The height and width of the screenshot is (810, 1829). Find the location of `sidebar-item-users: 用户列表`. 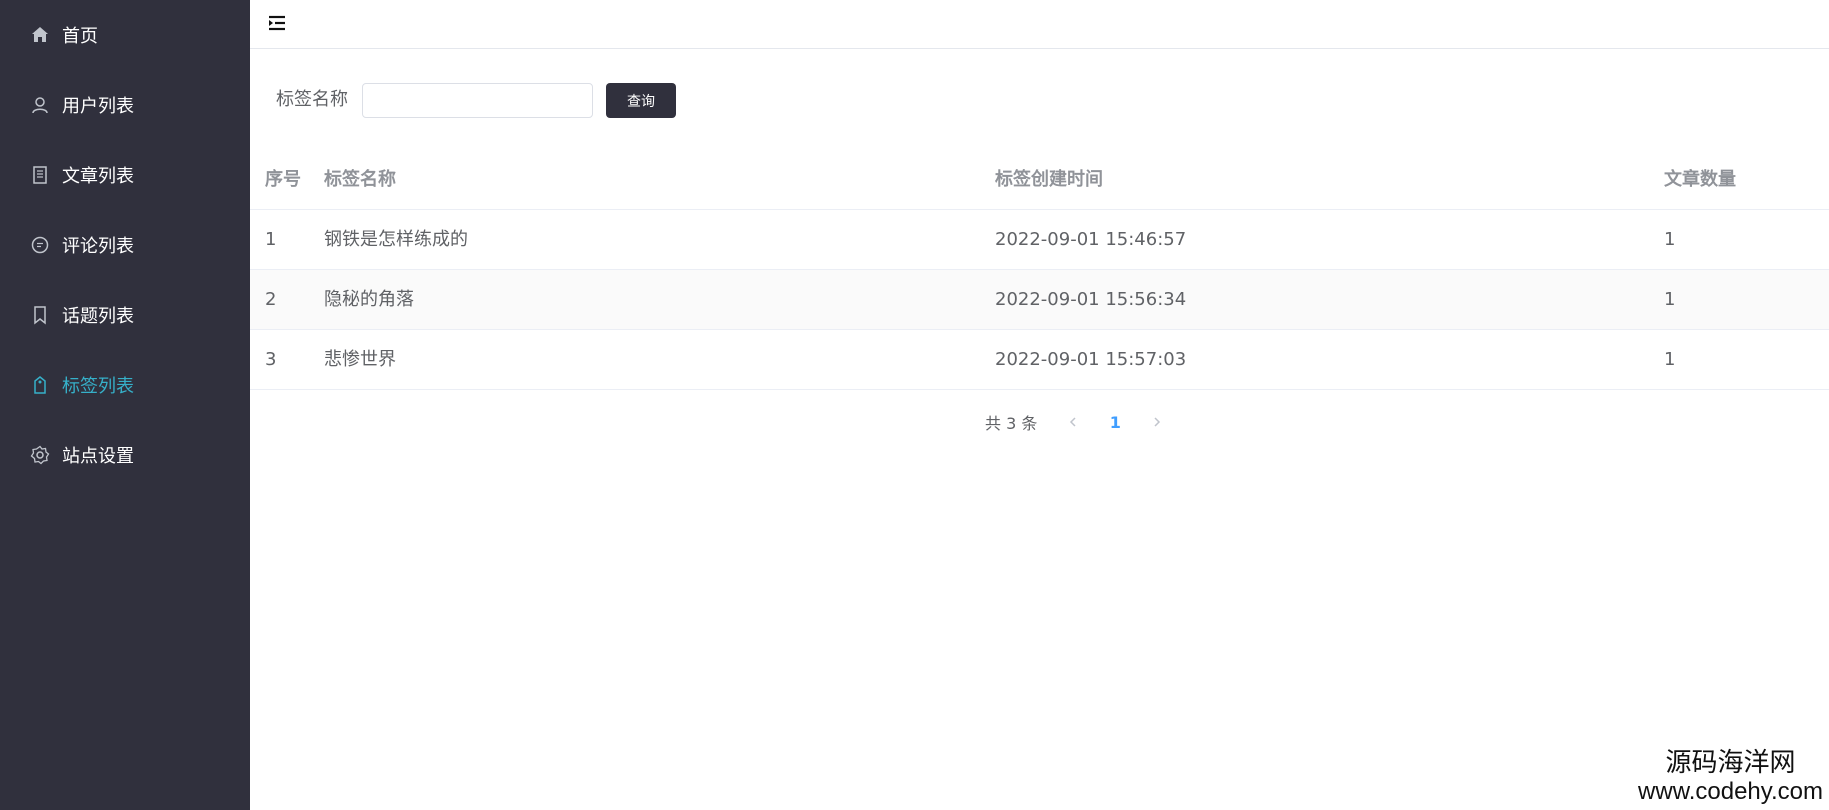

sidebar-item-users: 用户列表 is located at coordinates (125, 105).